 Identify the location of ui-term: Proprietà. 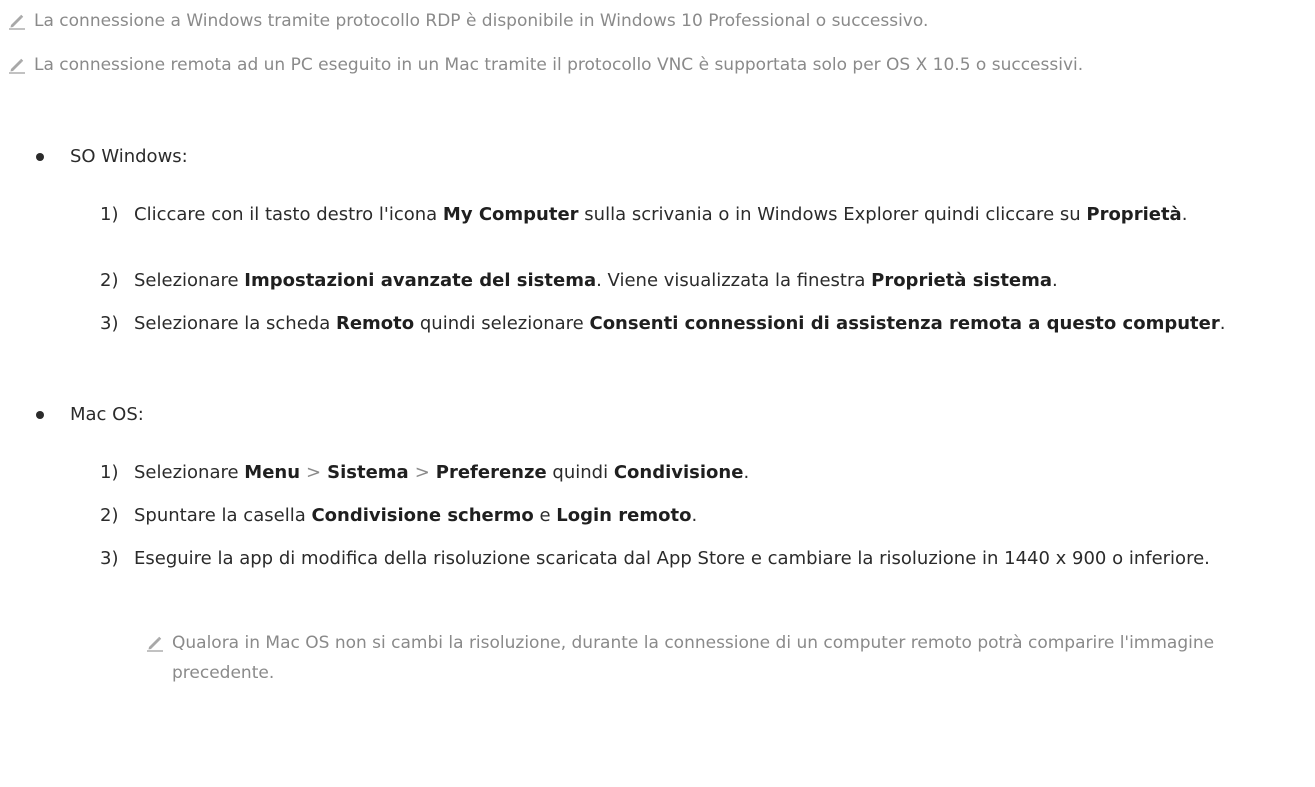
(1134, 214).